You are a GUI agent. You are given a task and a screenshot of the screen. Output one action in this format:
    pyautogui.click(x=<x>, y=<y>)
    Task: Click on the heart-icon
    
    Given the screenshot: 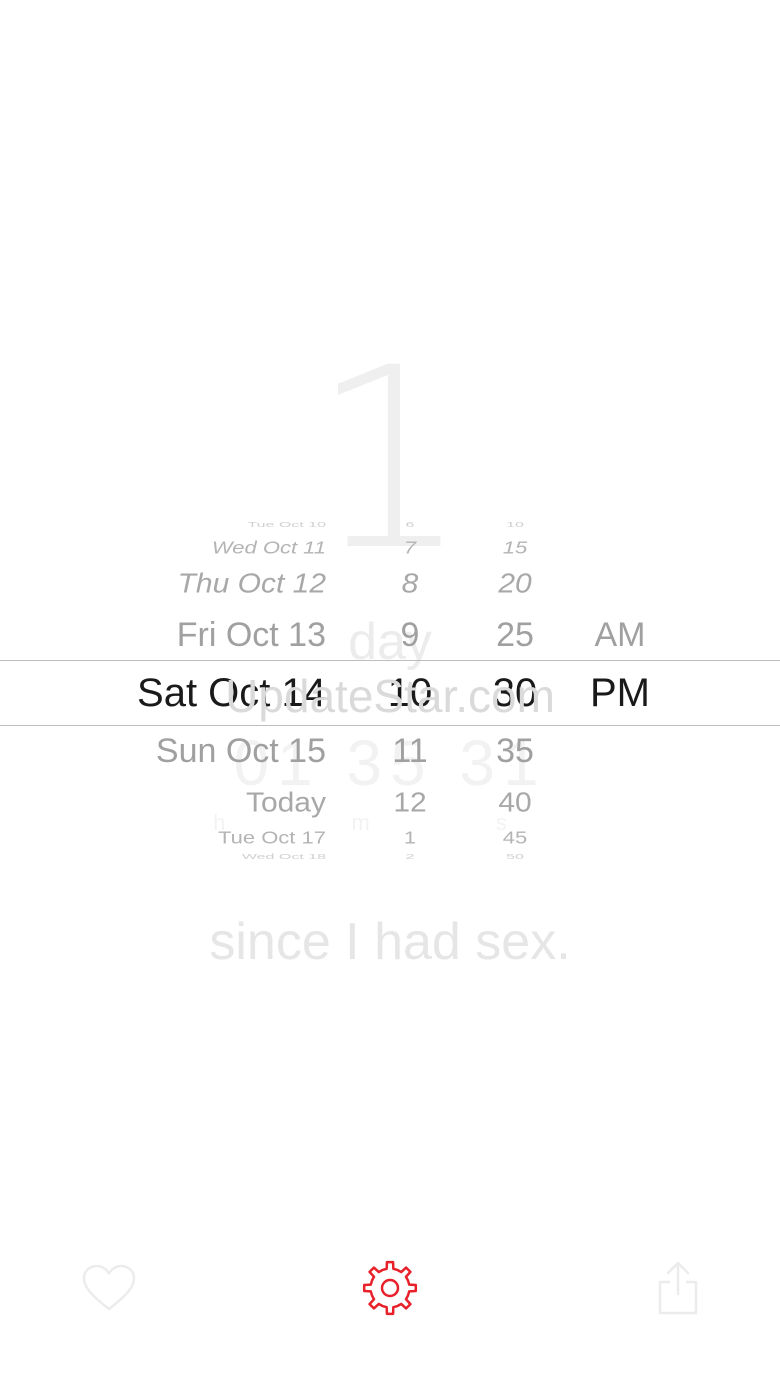 What is the action you would take?
    pyautogui.click(x=109, y=1290)
    